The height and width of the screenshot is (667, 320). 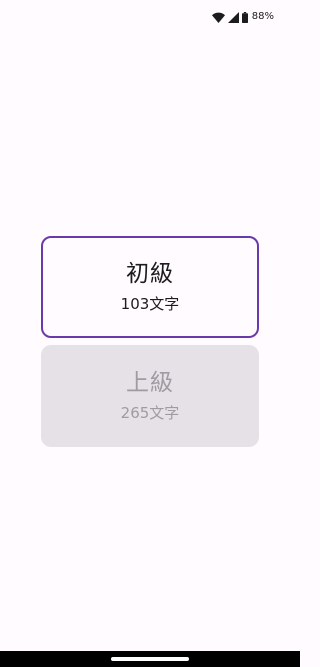 I want to click on advanced-character-count: 265文字, so click(x=150, y=413).